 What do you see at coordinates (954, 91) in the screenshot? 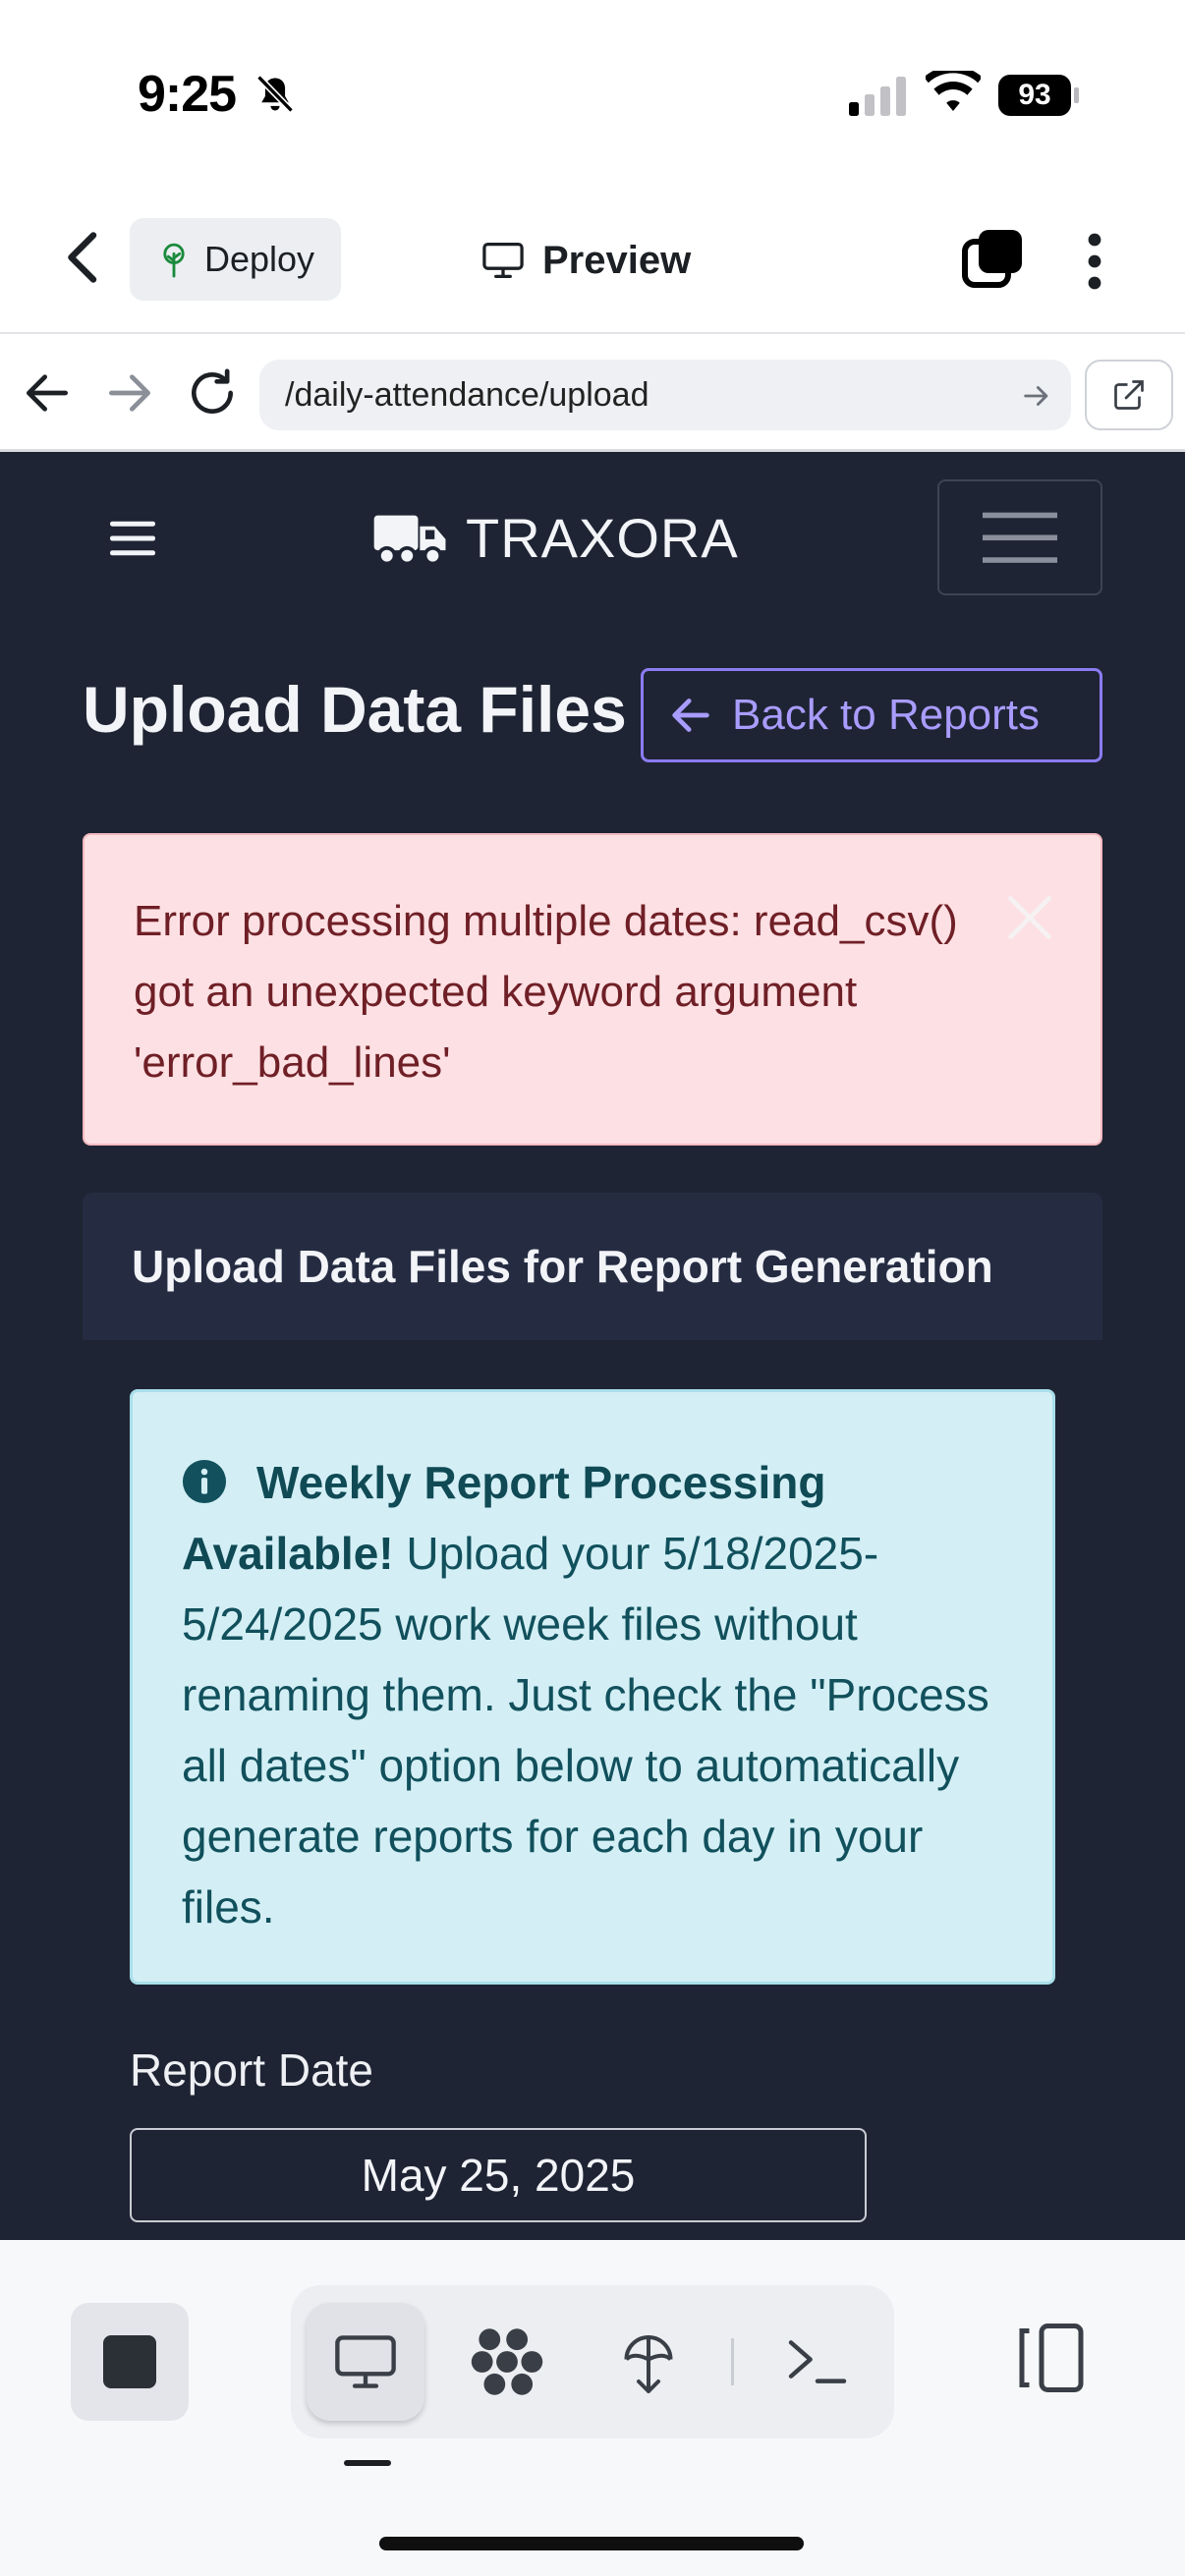
I see `wifi-icon` at bounding box center [954, 91].